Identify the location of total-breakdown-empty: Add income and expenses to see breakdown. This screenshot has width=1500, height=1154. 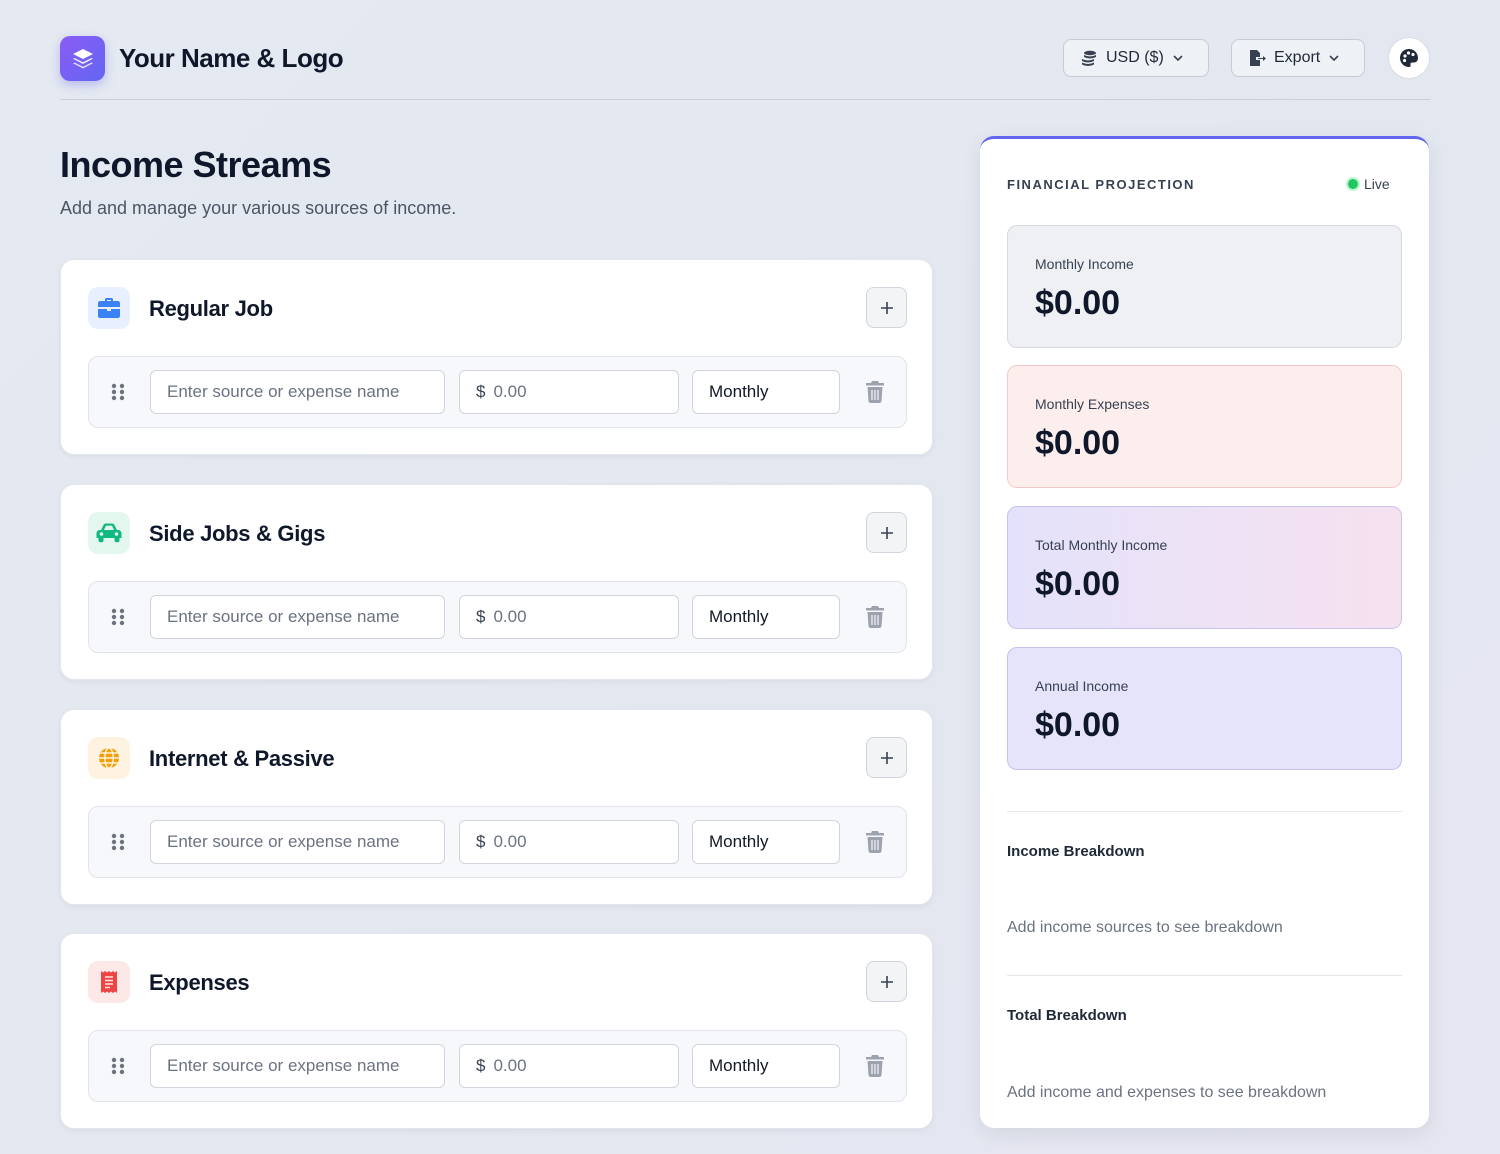
(1167, 1092).